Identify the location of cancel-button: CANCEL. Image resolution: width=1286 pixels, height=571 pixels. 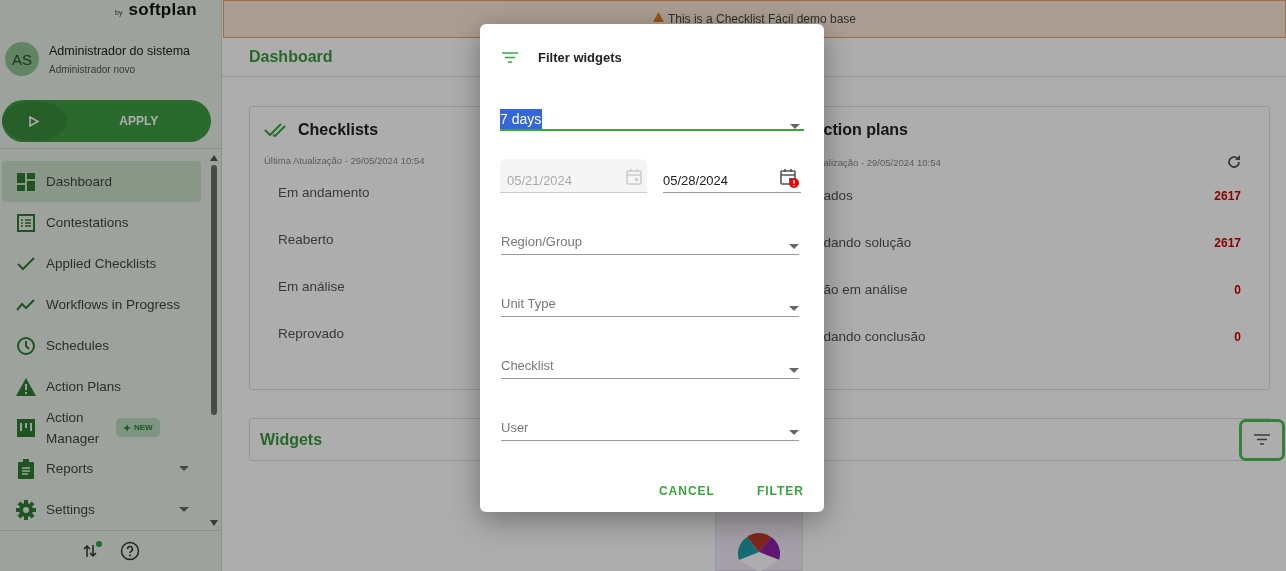
(686, 491).